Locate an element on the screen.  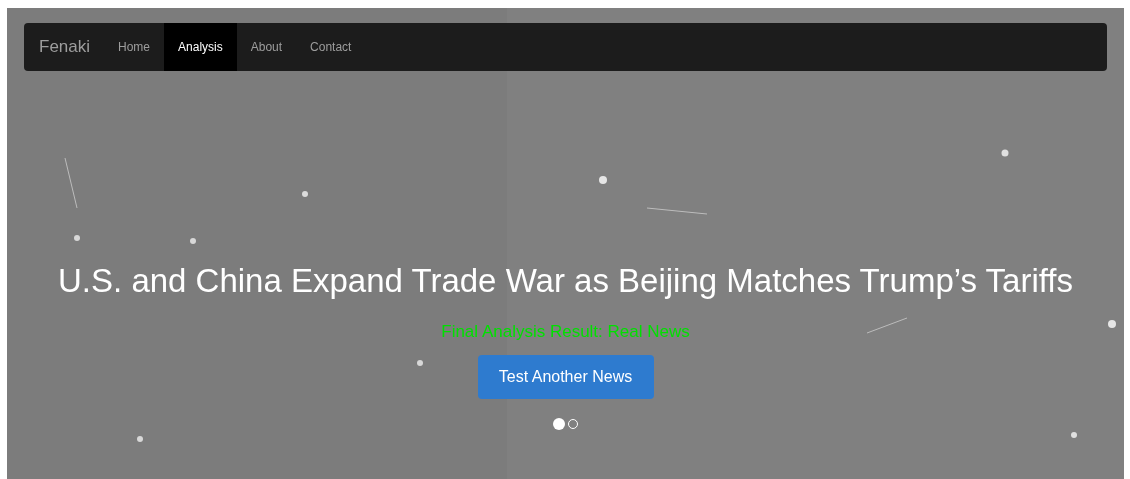
result-text: Final Analysis Result: Real News is located at coordinates (565, 332).